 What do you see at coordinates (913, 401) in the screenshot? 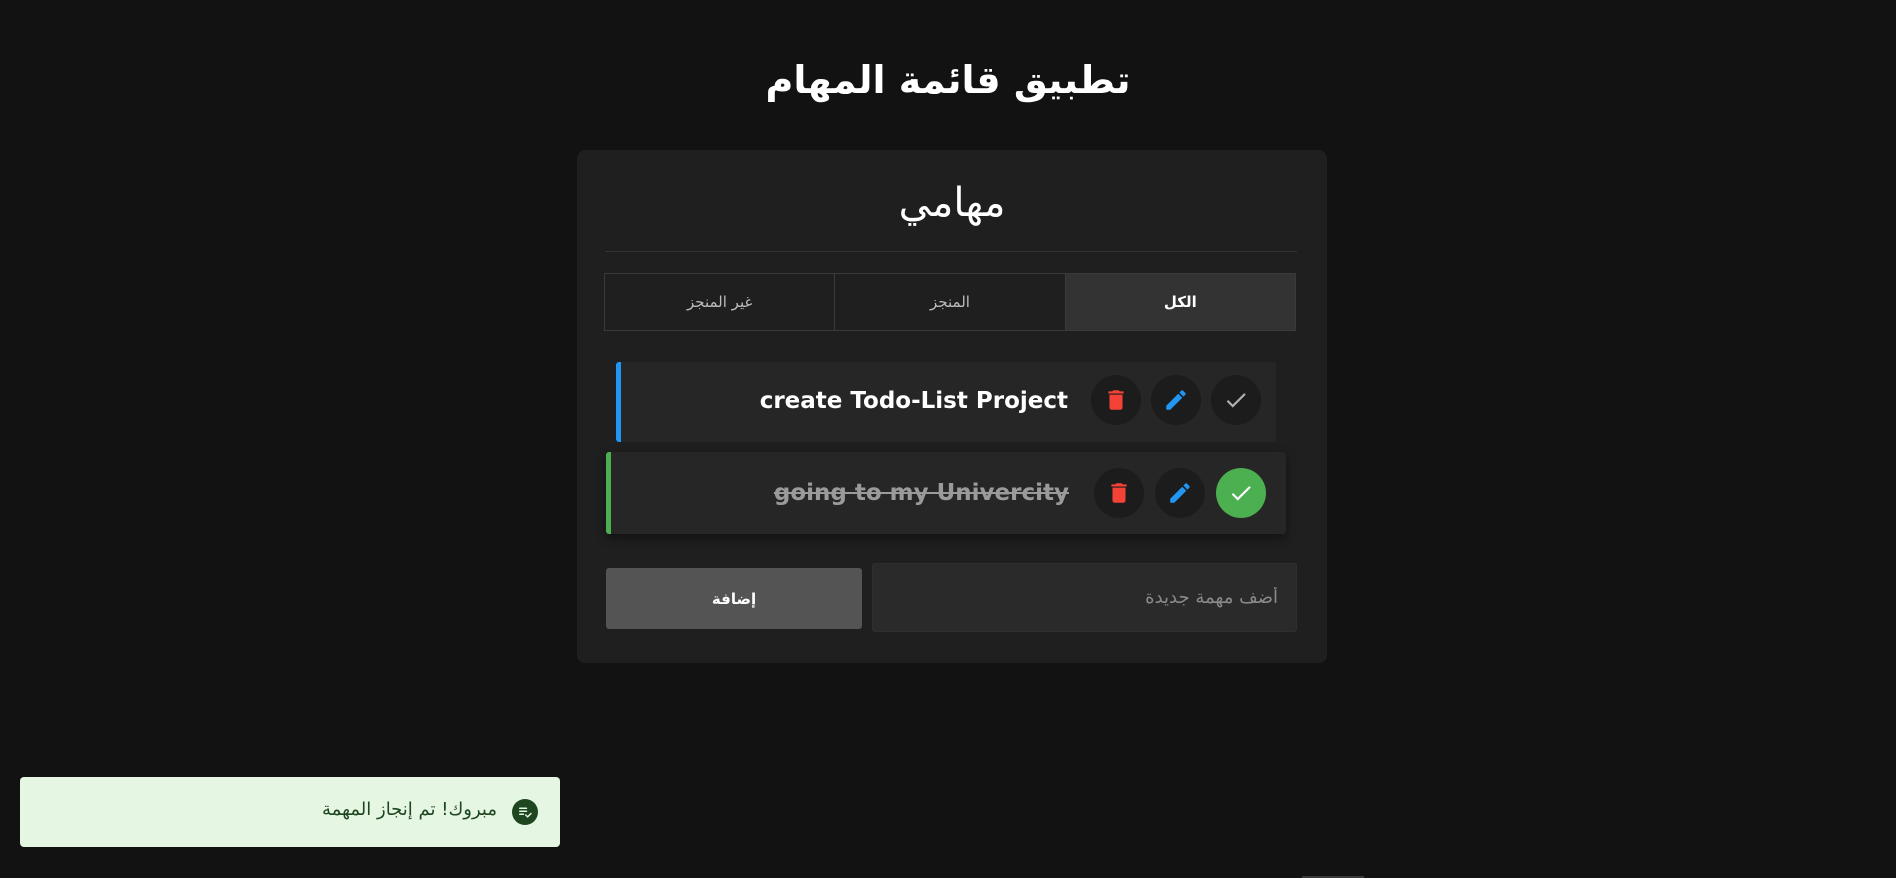
I see `task-text: create Todo-List Project` at bounding box center [913, 401].